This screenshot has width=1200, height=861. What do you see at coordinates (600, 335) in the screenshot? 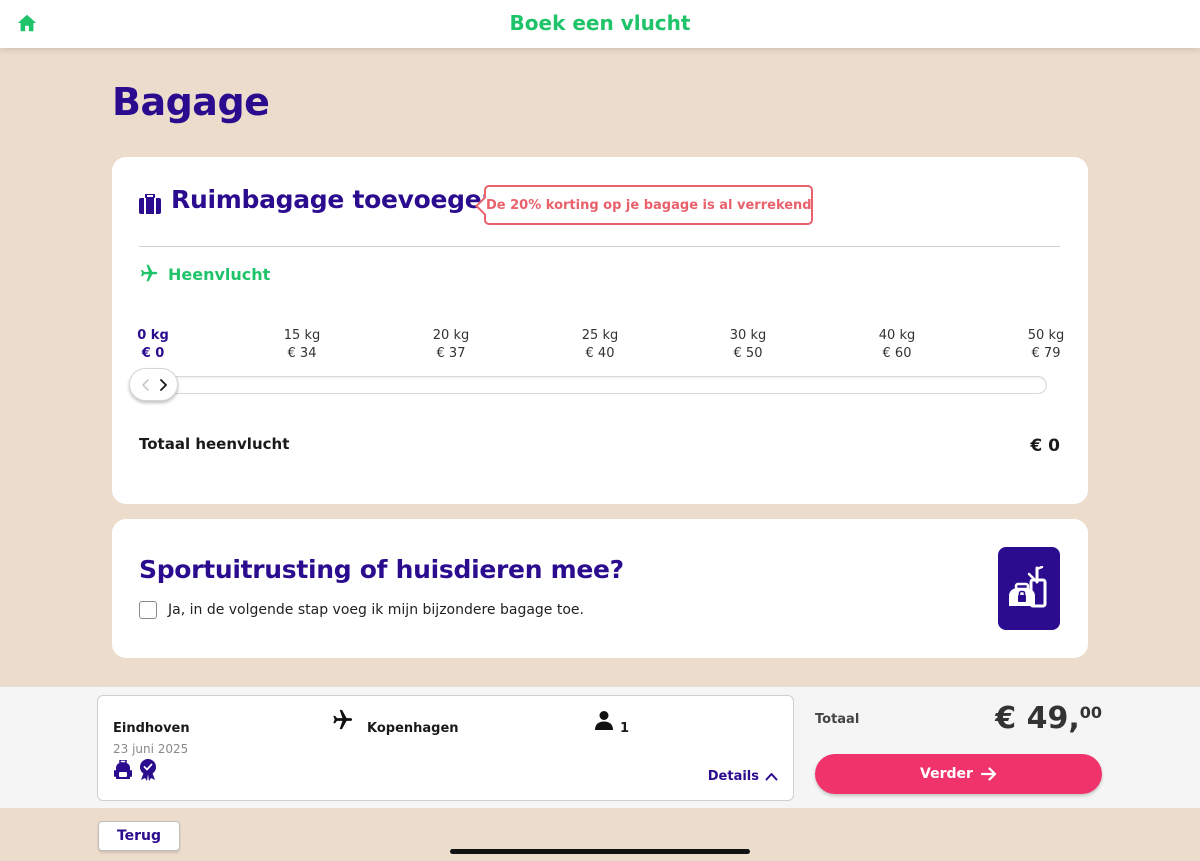
I see `weight-label: 25 kg` at bounding box center [600, 335].